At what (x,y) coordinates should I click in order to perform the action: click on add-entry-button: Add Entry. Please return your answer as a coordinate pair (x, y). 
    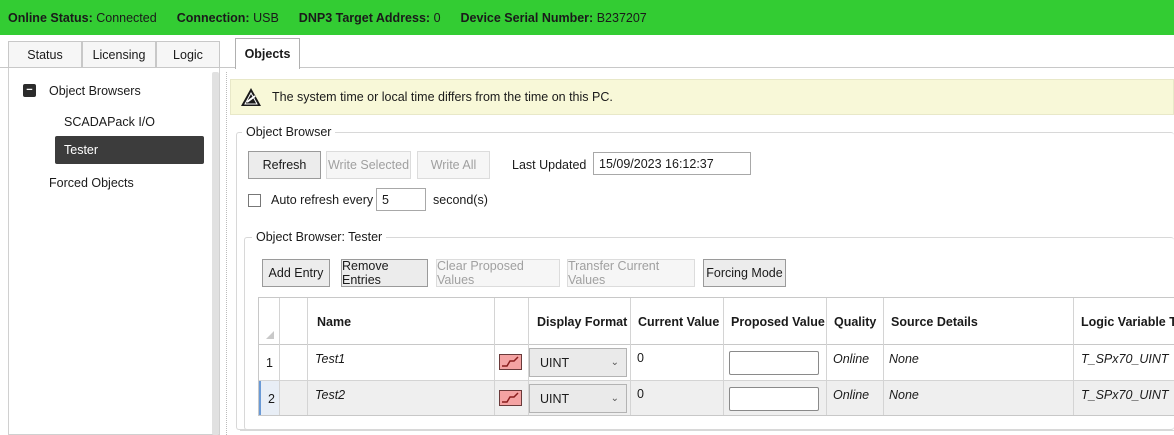
    Looking at the image, I should click on (296, 273).